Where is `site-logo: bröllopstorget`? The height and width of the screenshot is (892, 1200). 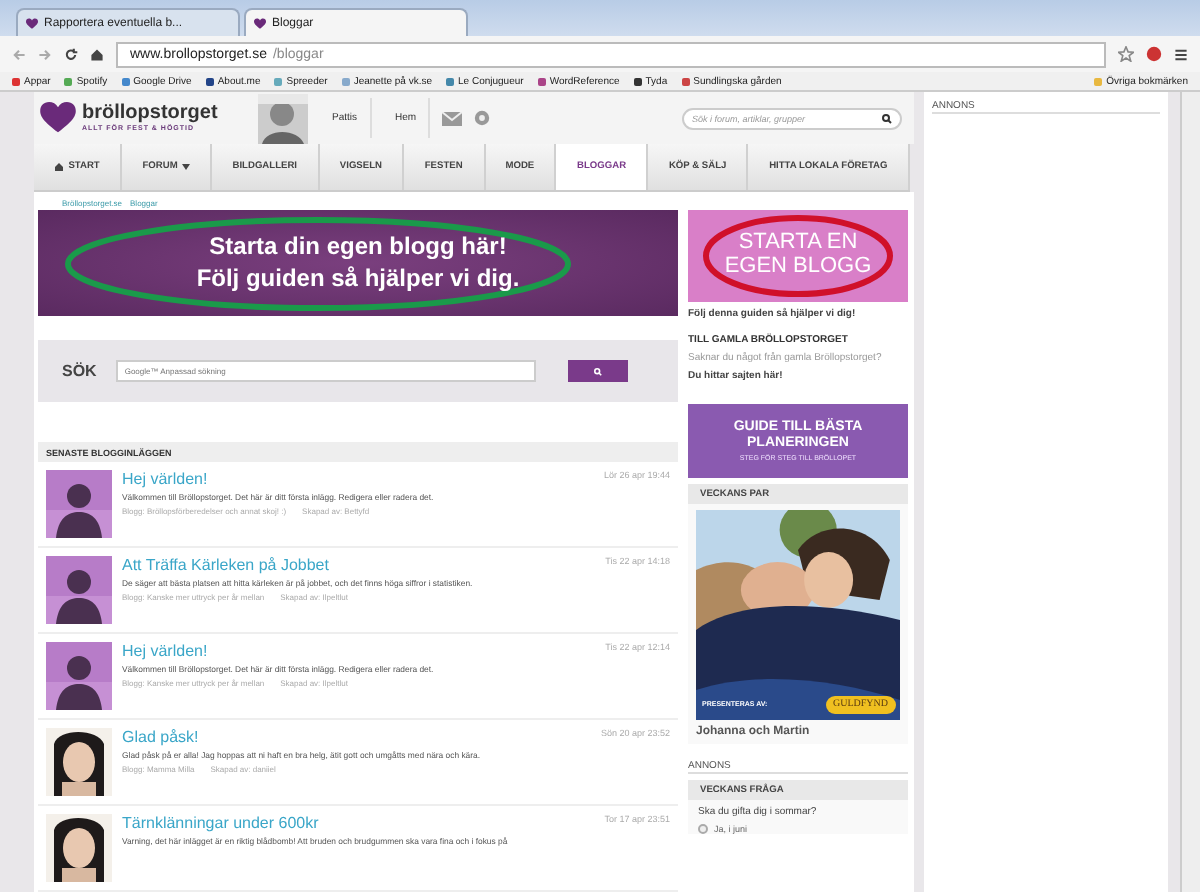 site-logo: bröllopstorget is located at coordinates (150, 114).